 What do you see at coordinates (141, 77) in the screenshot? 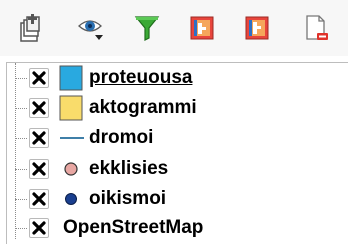
I see `layer-name: proteuousa` at bounding box center [141, 77].